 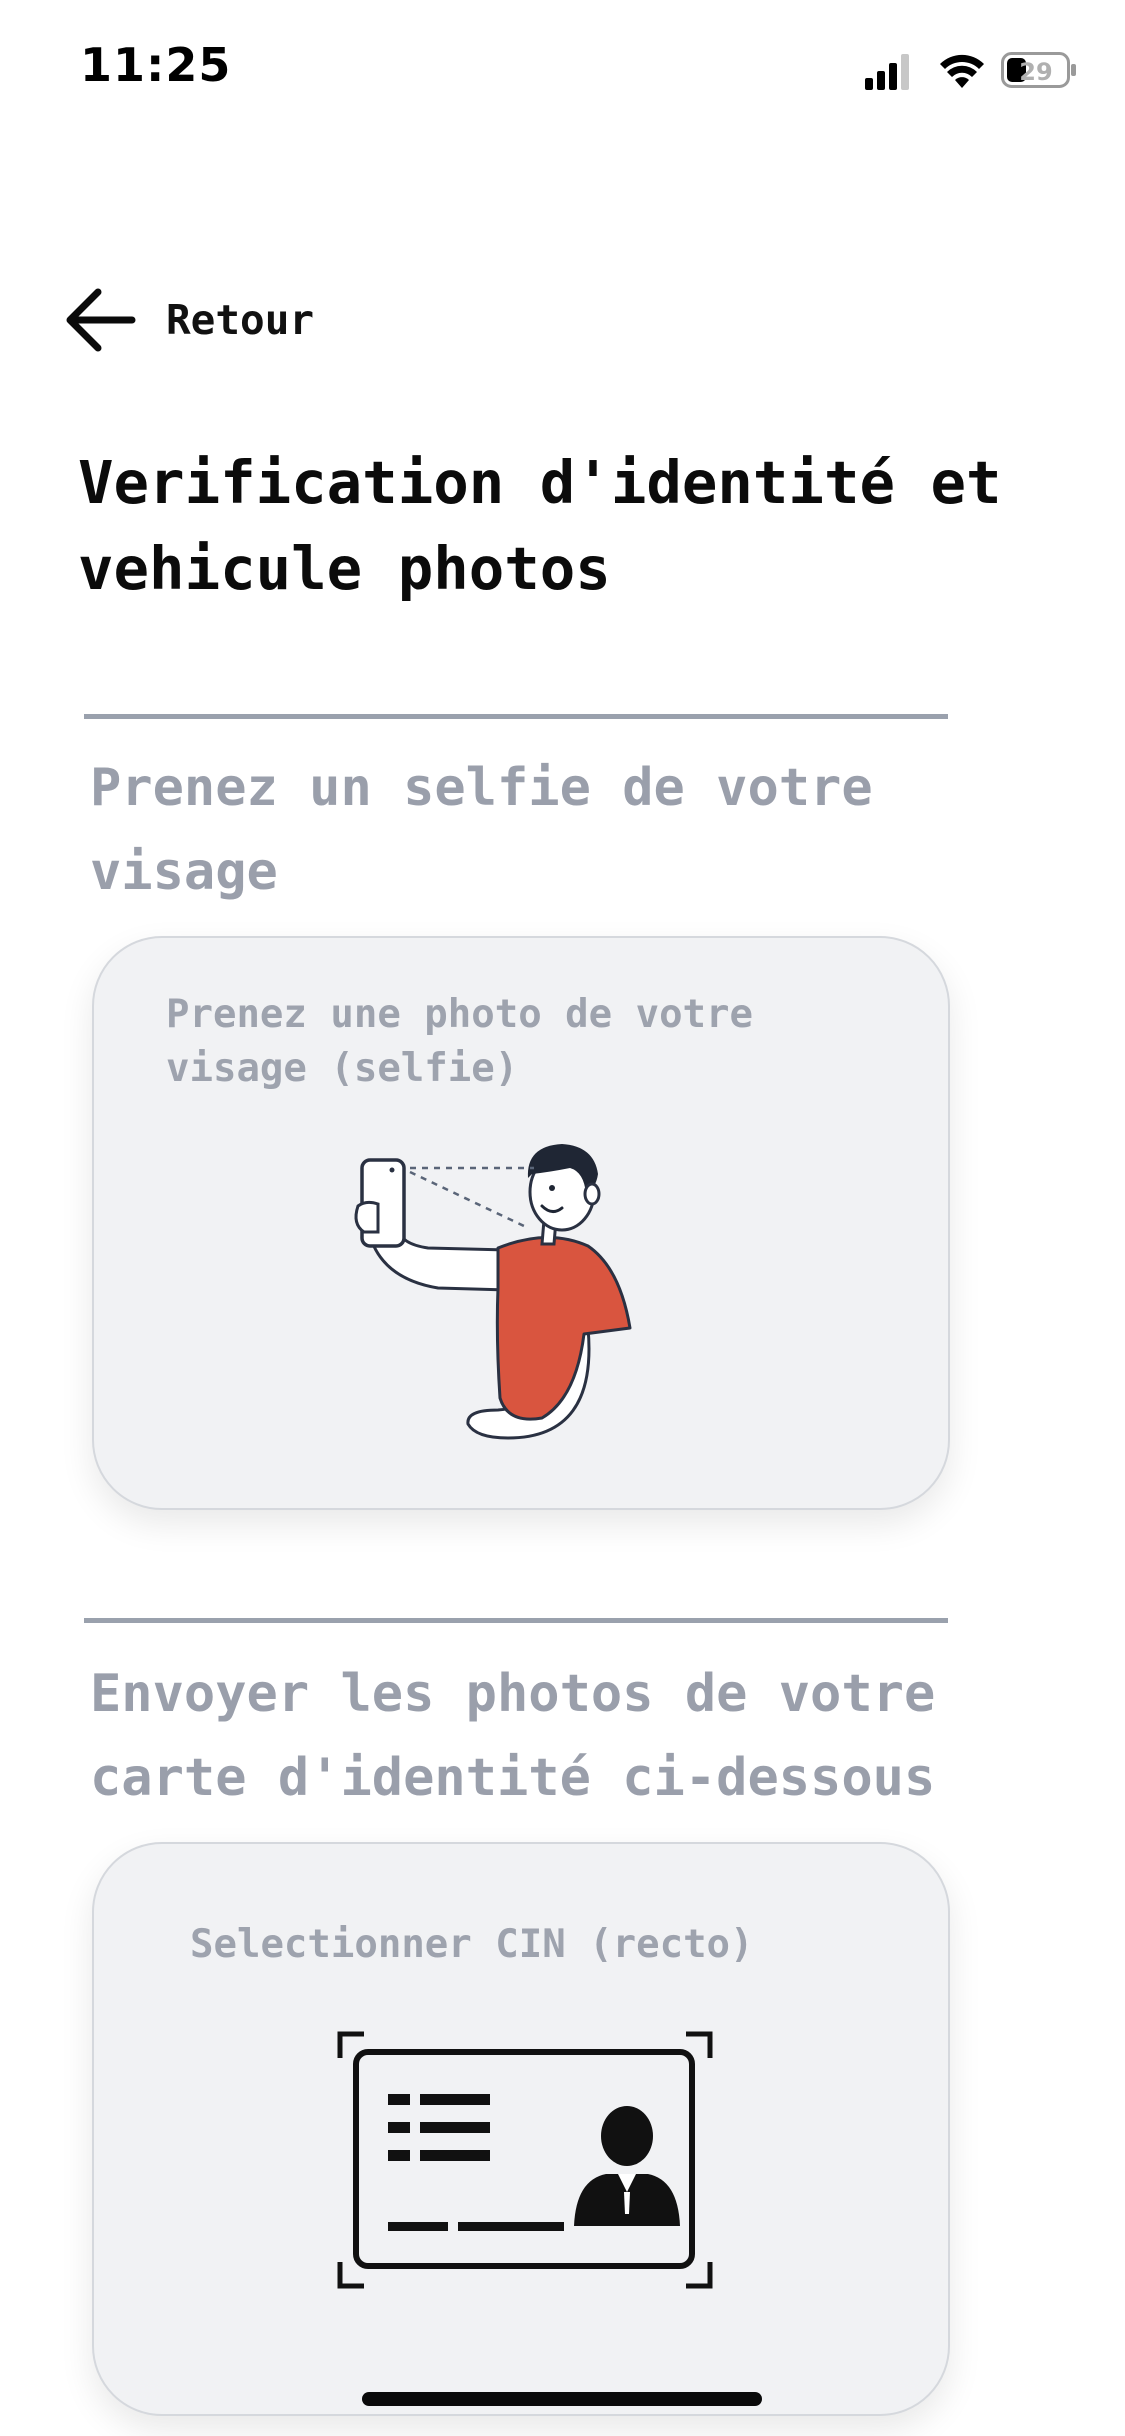 I want to click on selfie-illustration, so click(x=493, y=1292).